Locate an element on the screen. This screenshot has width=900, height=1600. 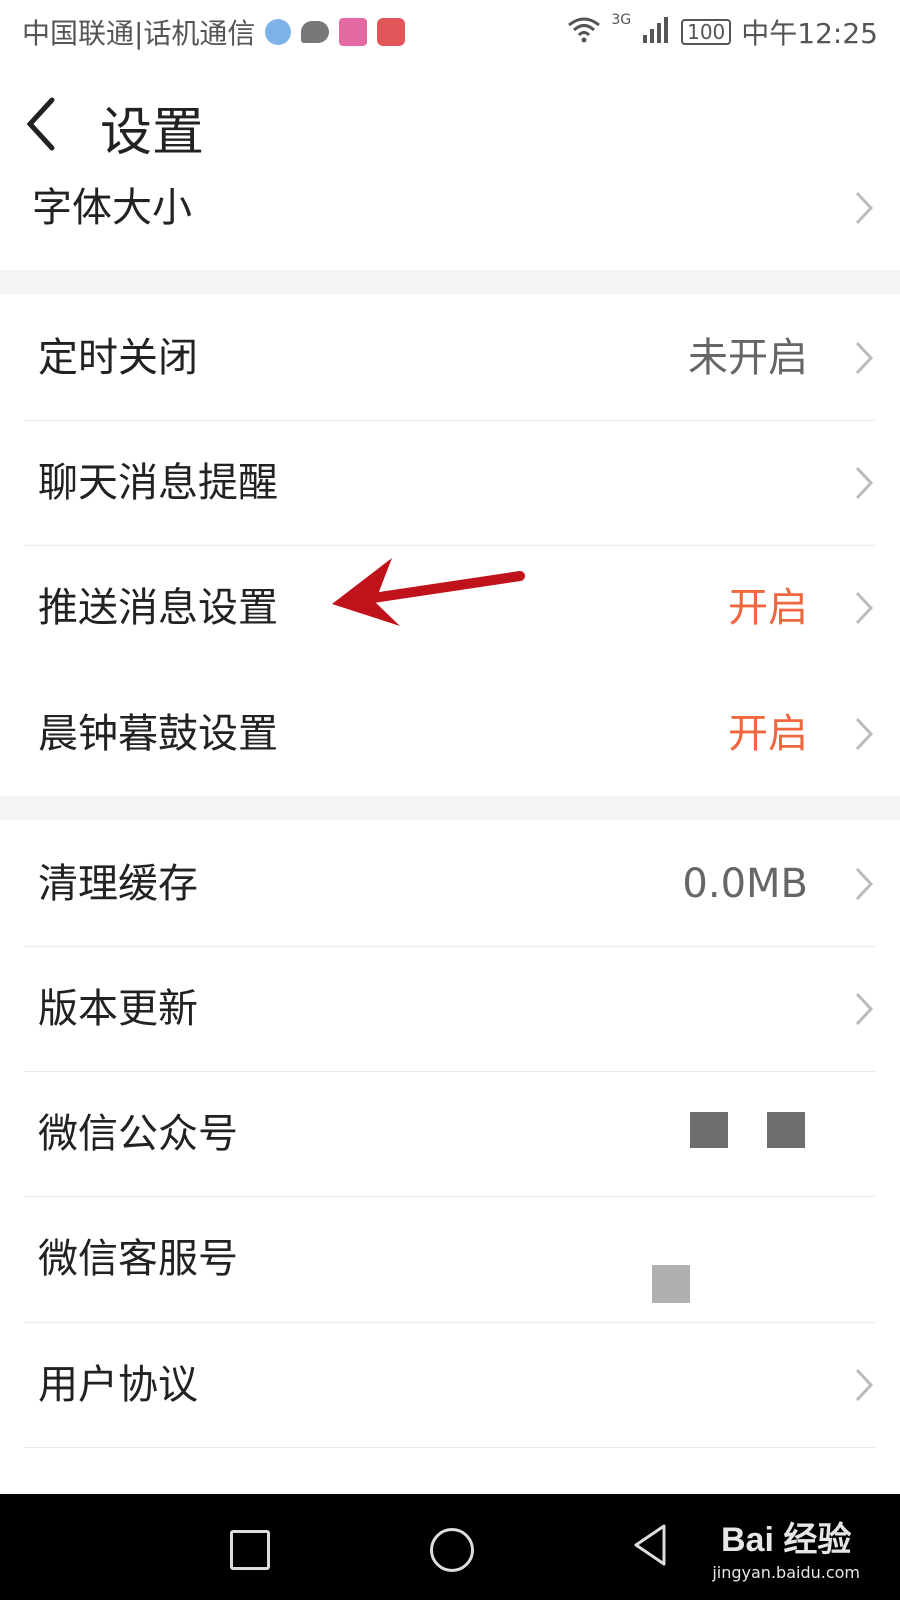
recents-button is located at coordinates (250, 1550).